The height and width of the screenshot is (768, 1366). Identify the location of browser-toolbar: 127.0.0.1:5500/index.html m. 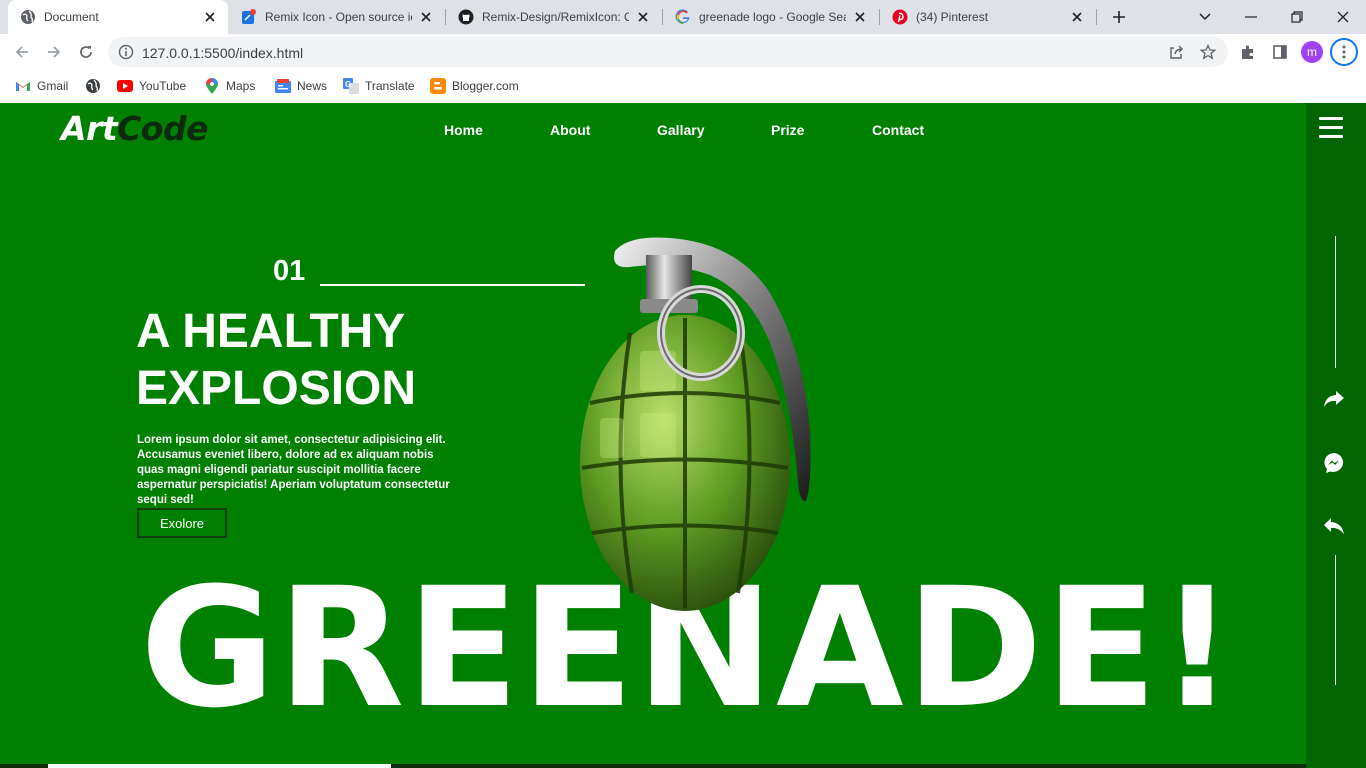
(683, 52).